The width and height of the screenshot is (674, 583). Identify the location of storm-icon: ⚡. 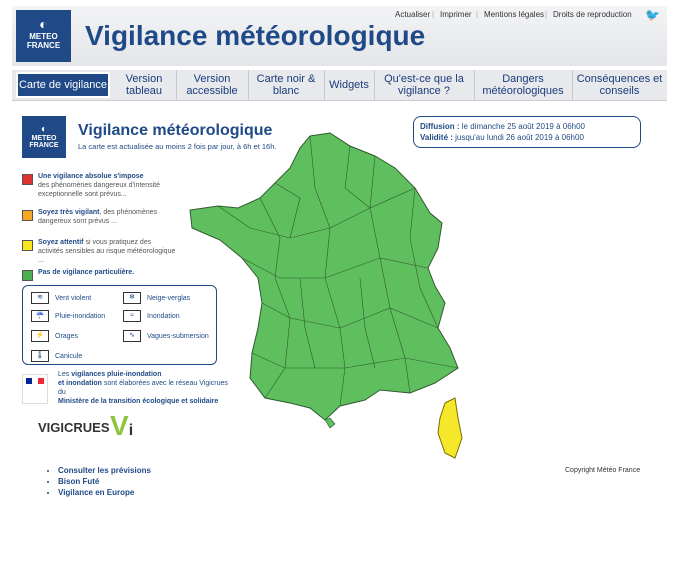
(40, 336).